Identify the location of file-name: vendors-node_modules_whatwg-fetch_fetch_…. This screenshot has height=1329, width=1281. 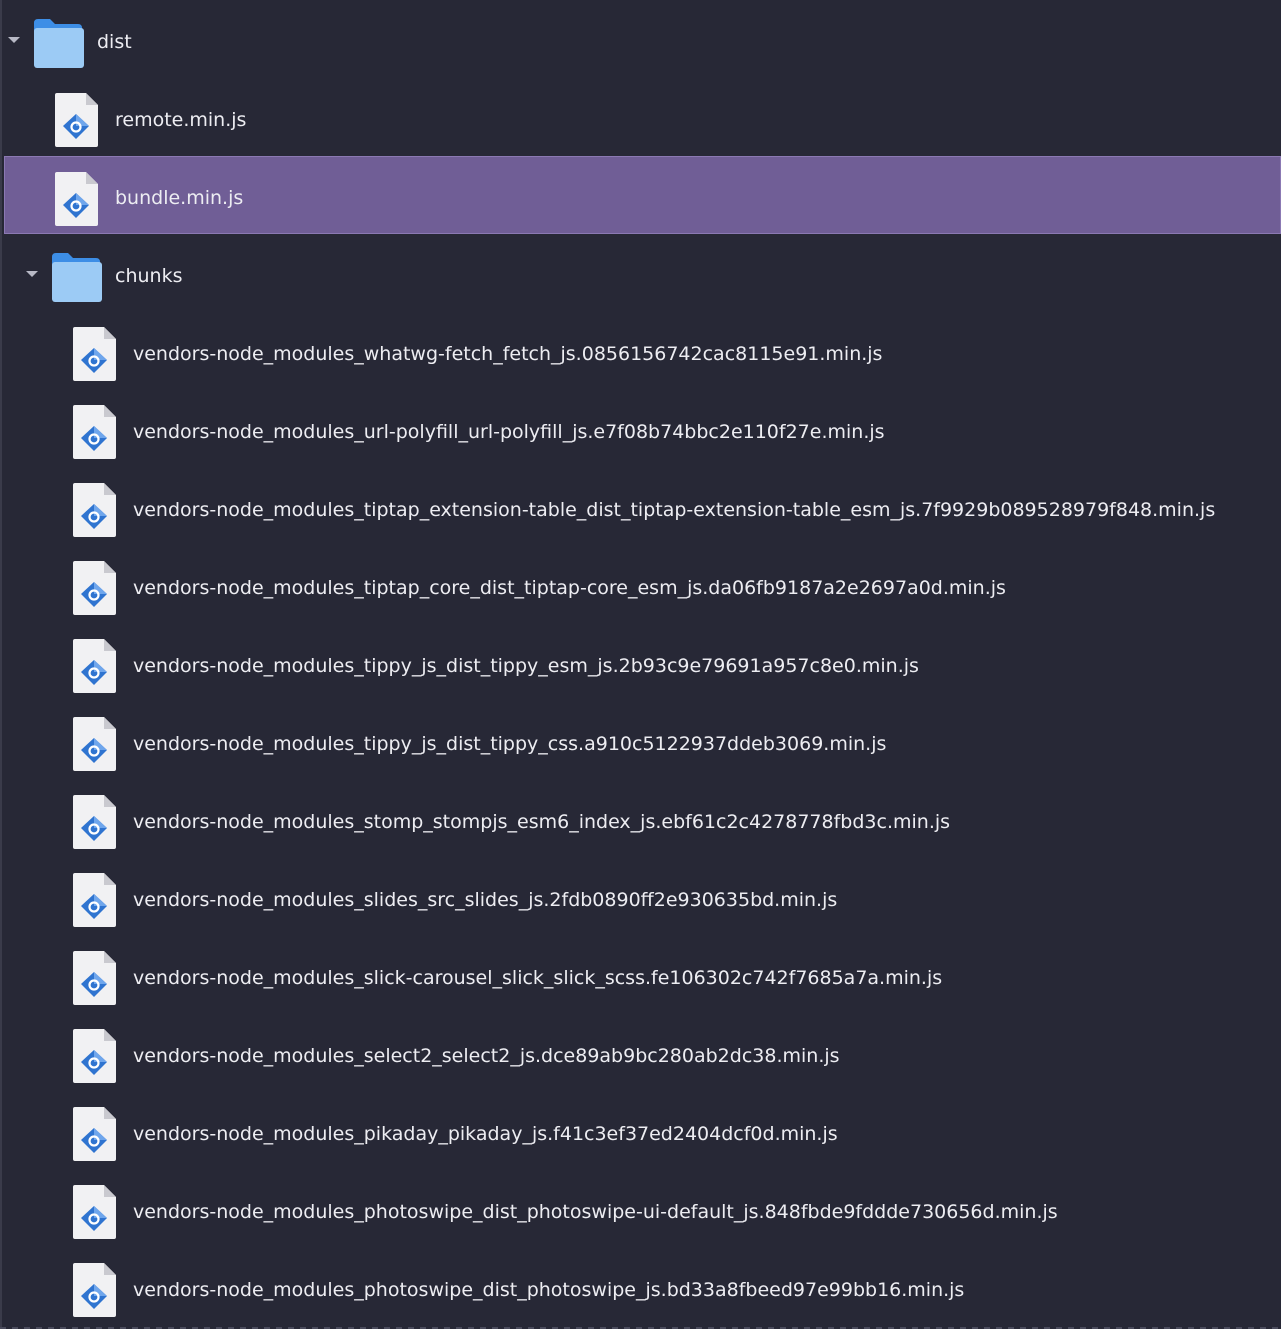
(508, 354).